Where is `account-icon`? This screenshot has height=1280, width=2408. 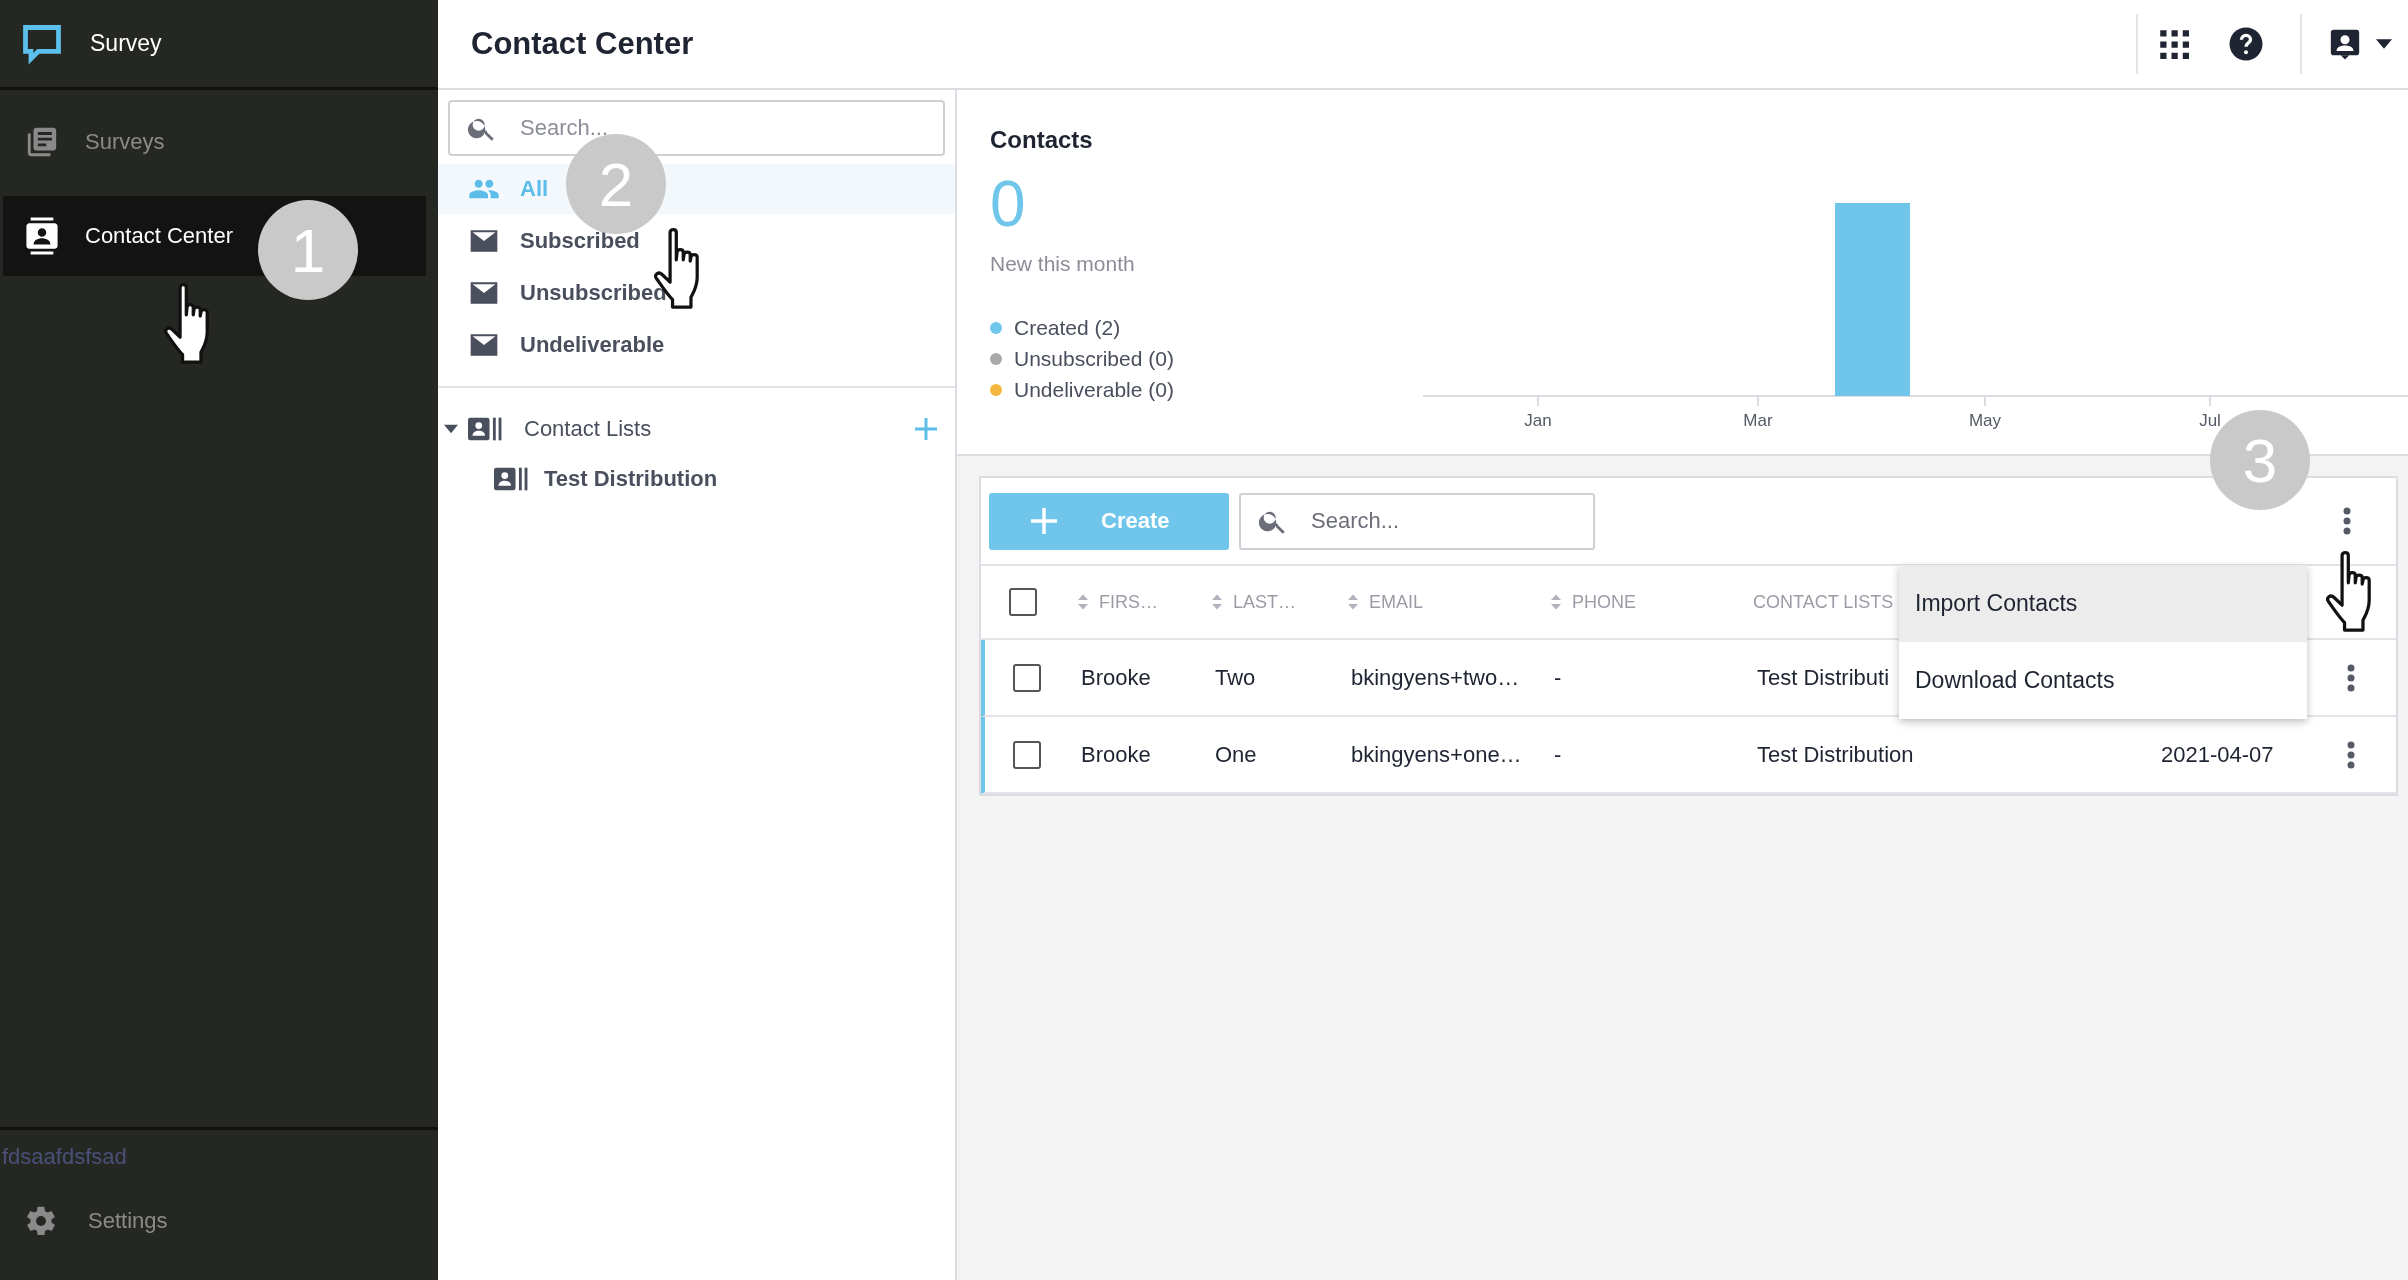
account-icon is located at coordinates (2345, 44).